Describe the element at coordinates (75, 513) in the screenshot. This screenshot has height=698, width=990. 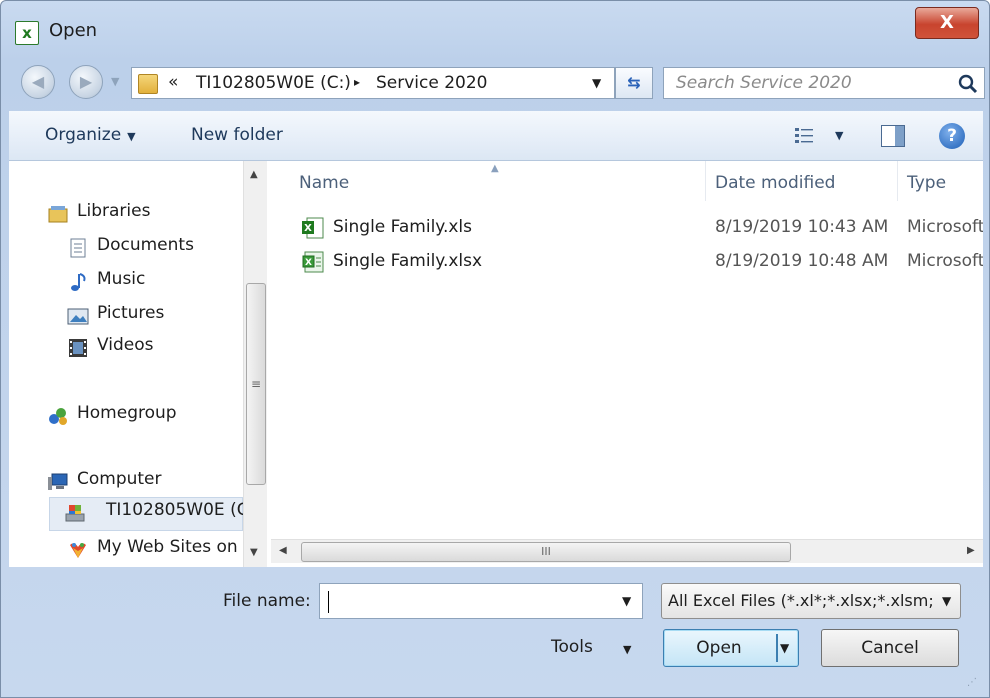
I see `drive-icon` at that location.